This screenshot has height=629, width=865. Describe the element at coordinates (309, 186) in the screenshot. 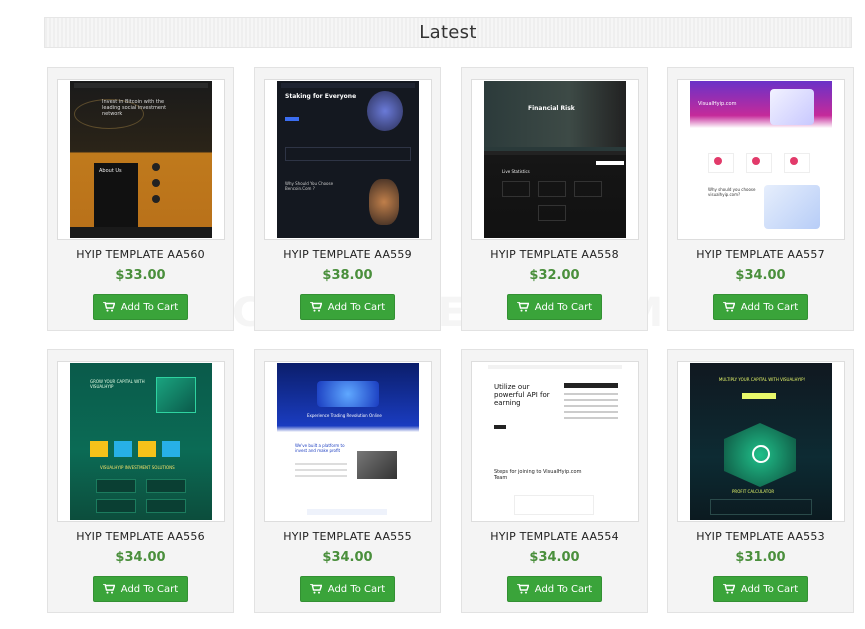

I see `thumb-subheadline: Why Should You Choose Bencoin.Com ?` at that location.